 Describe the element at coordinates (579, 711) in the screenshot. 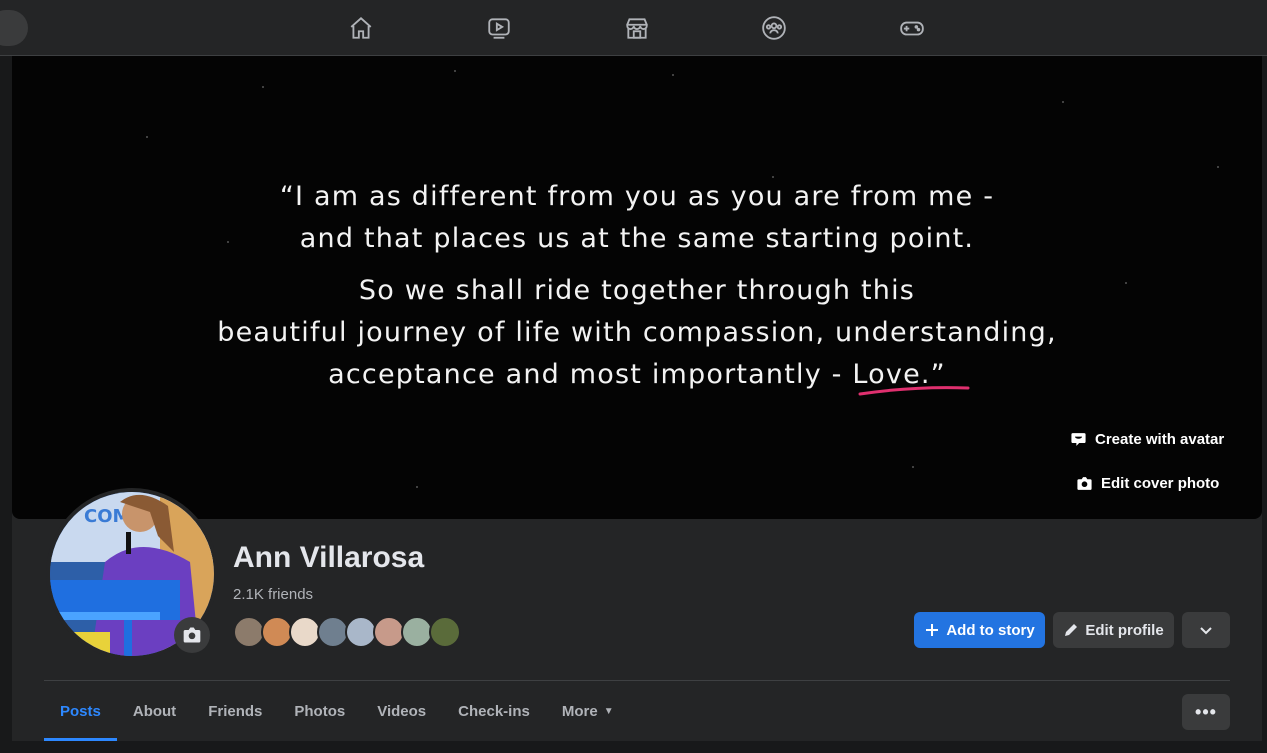

I see `tab-label: More` at that location.